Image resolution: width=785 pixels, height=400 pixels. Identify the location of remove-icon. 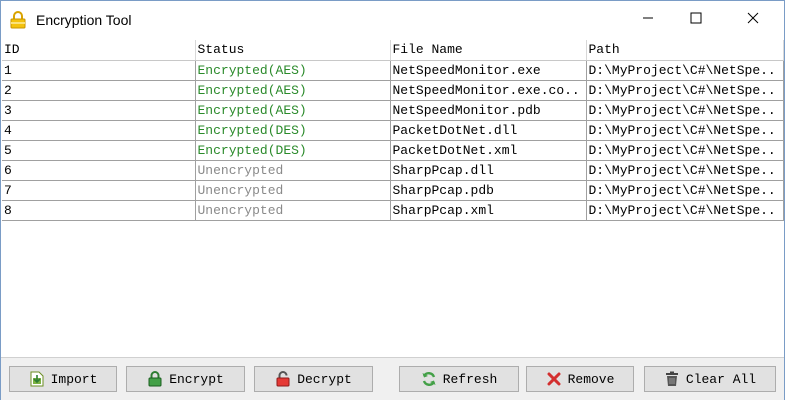
(554, 379).